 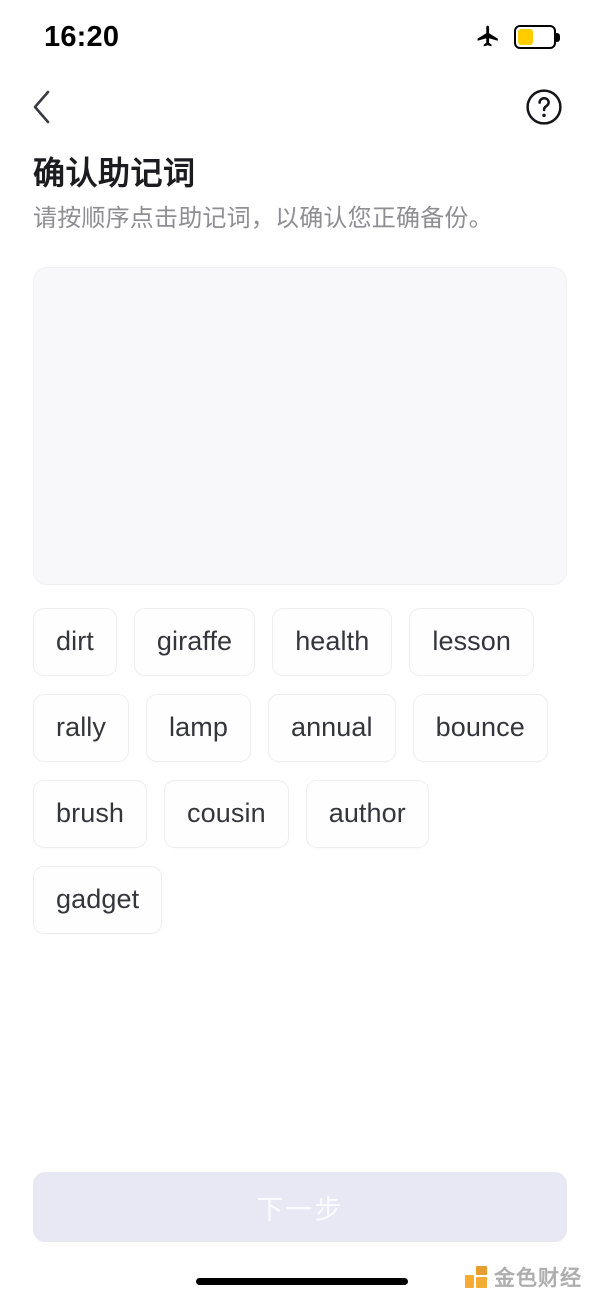 What do you see at coordinates (332, 641) in the screenshot?
I see `word-chip: health` at bounding box center [332, 641].